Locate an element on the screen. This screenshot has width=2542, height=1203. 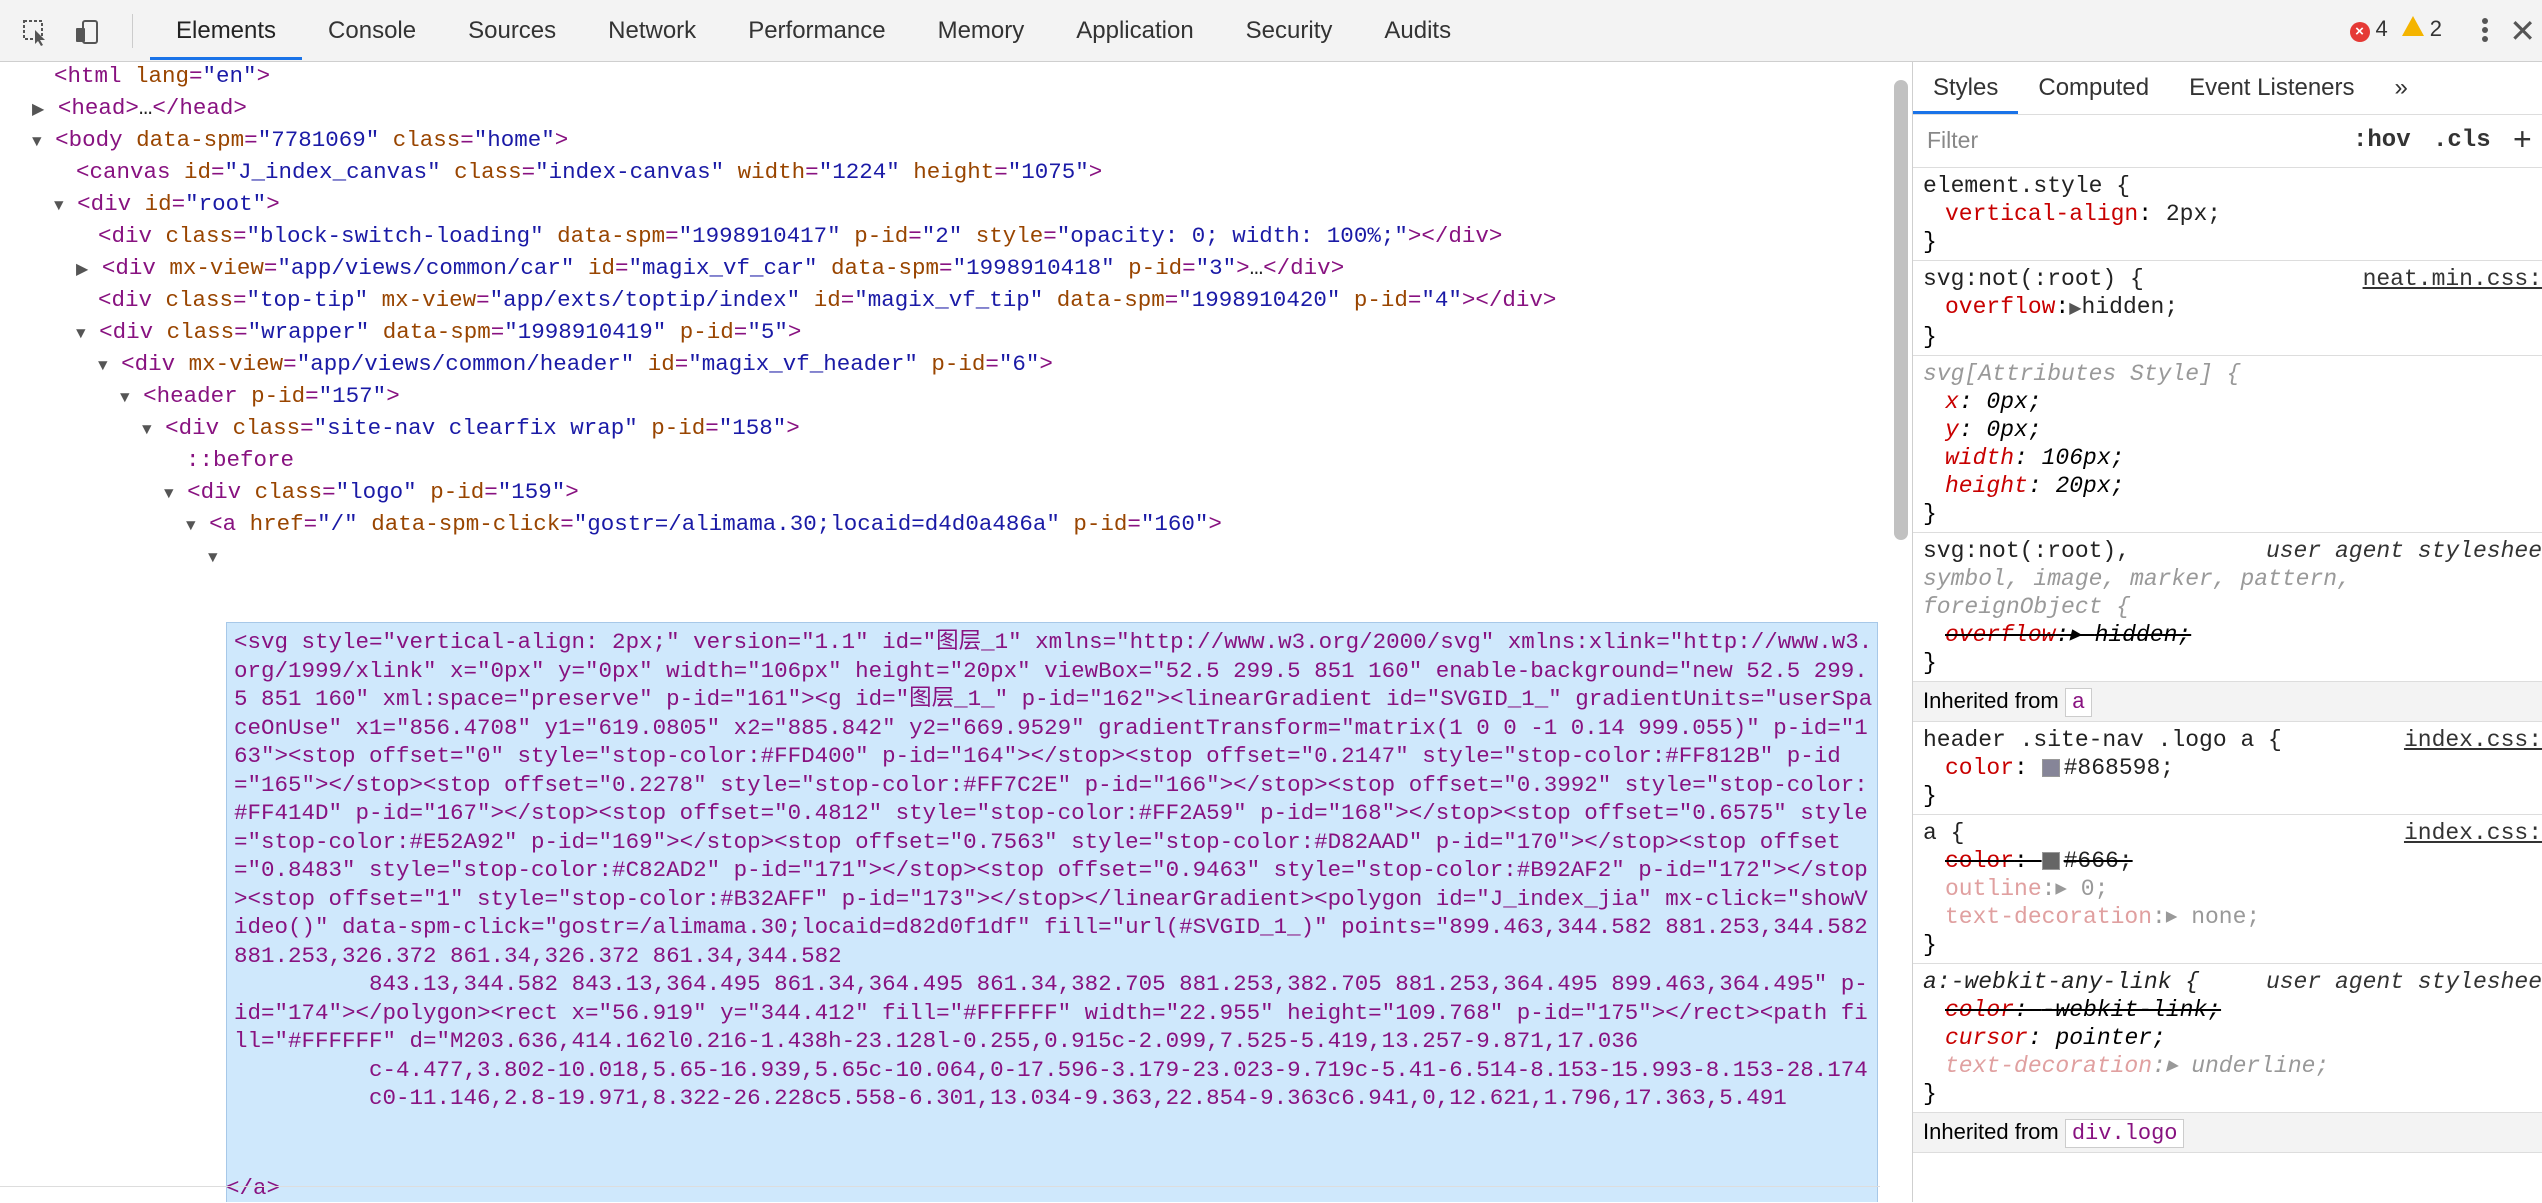
inherited-chip: a is located at coordinates (2078, 702).